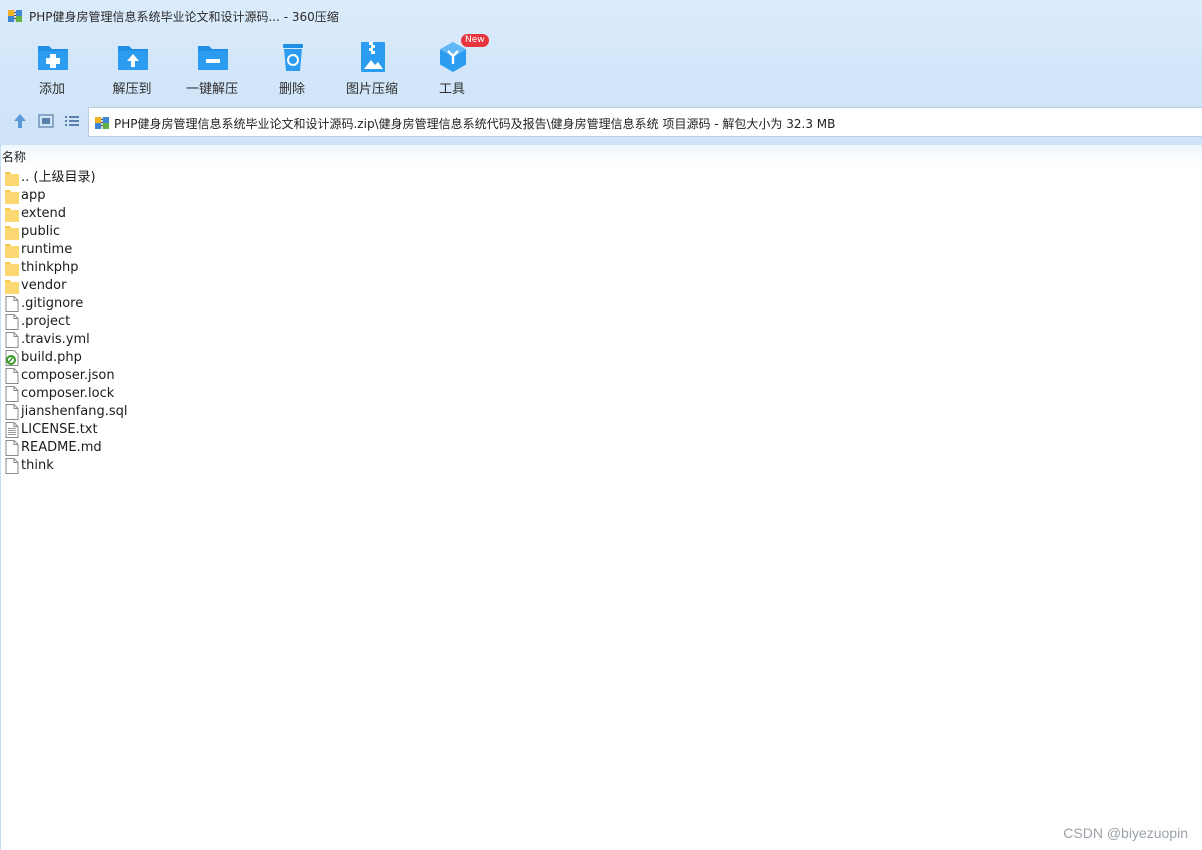 Image resolution: width=1202 pixels, height=850 pixels. Describe the element at coordinates (37, 465) in the screenshot. I see `item-name: think` at that location.